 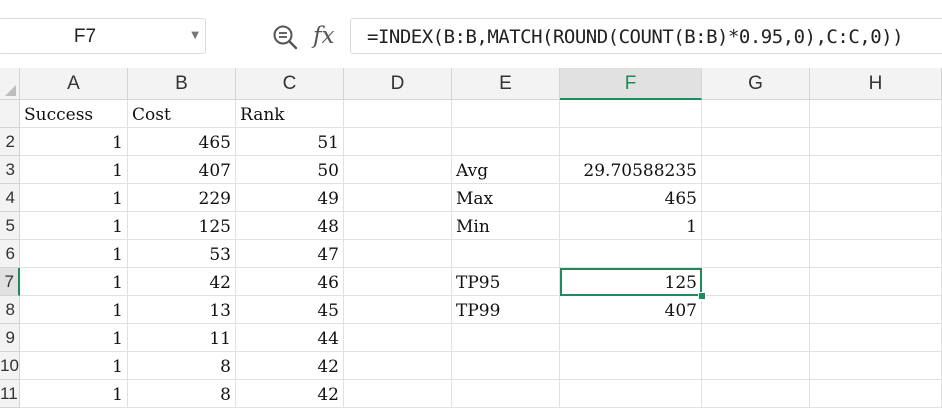 What do you see at coordinates (631, 310) in the screenshot?
I see `cell-f-8: 407` at bounding box center [631, 310].